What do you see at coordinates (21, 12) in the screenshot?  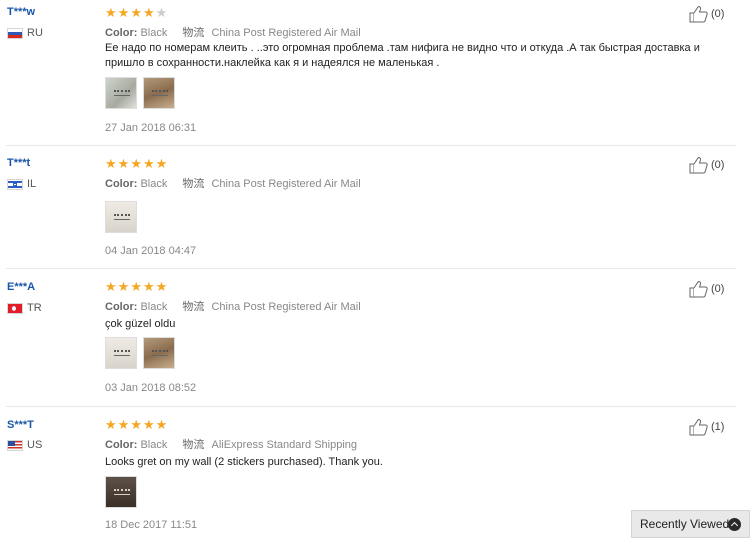 I see `review-username: T***w` at bounding box center [21, 12].